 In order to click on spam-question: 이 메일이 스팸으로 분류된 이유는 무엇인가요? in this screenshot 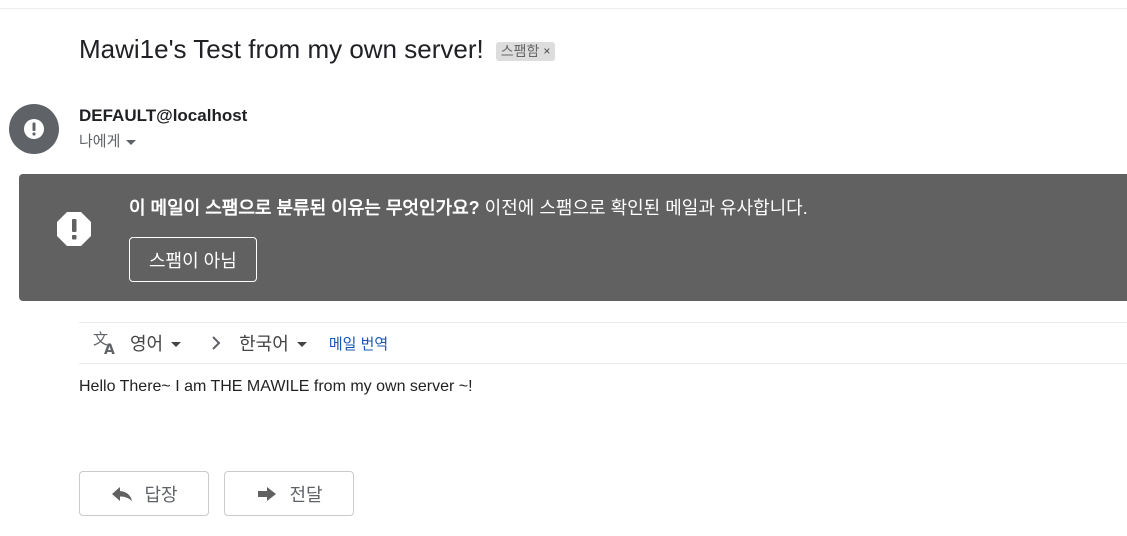, I will do `click(304, 208)`.